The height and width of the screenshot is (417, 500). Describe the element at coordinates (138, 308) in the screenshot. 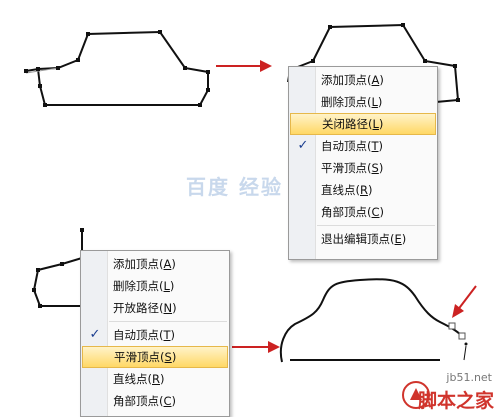

I see `menu-item-label: 开放路径(` at that location.